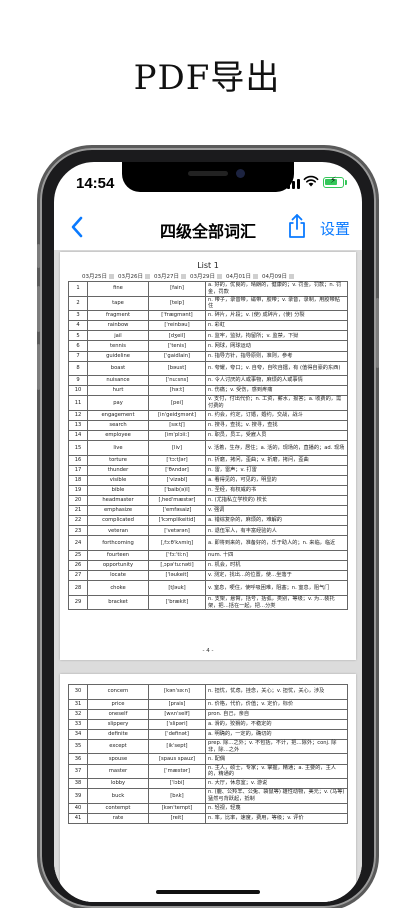 The width and height of the screenshot is (414, 908). I want to click on definition-cell: a. 滑的，狡猾的，不稳定的, so click(276, 724).